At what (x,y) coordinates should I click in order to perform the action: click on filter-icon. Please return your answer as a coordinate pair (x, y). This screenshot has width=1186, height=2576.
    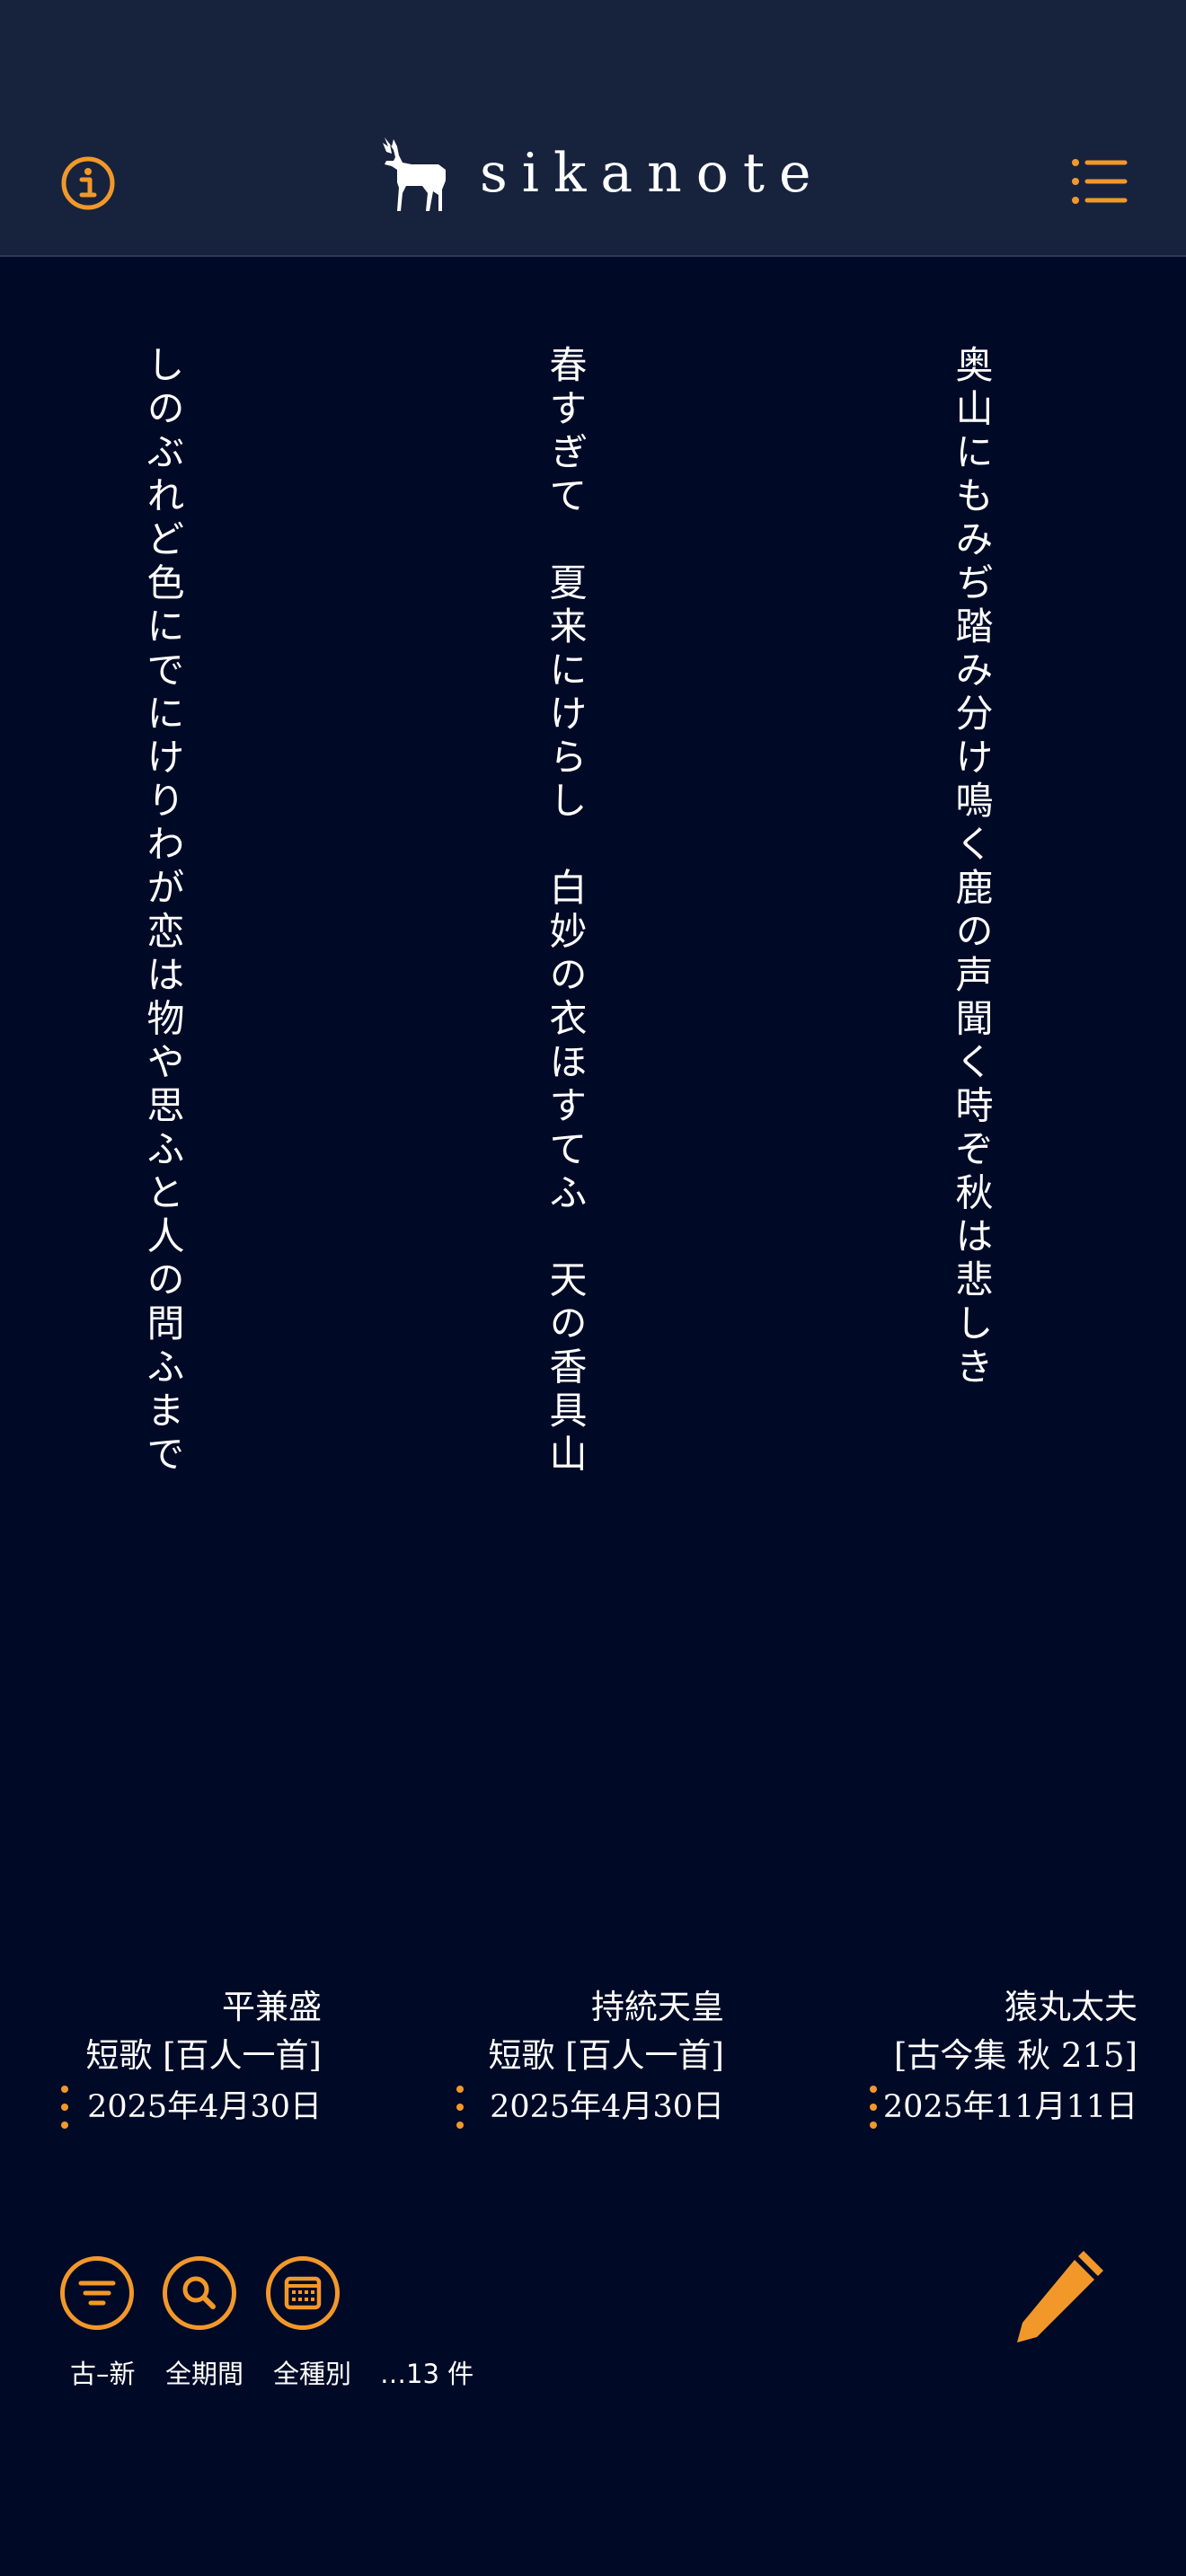
    Looking at the image, I should click on (97, 2293).